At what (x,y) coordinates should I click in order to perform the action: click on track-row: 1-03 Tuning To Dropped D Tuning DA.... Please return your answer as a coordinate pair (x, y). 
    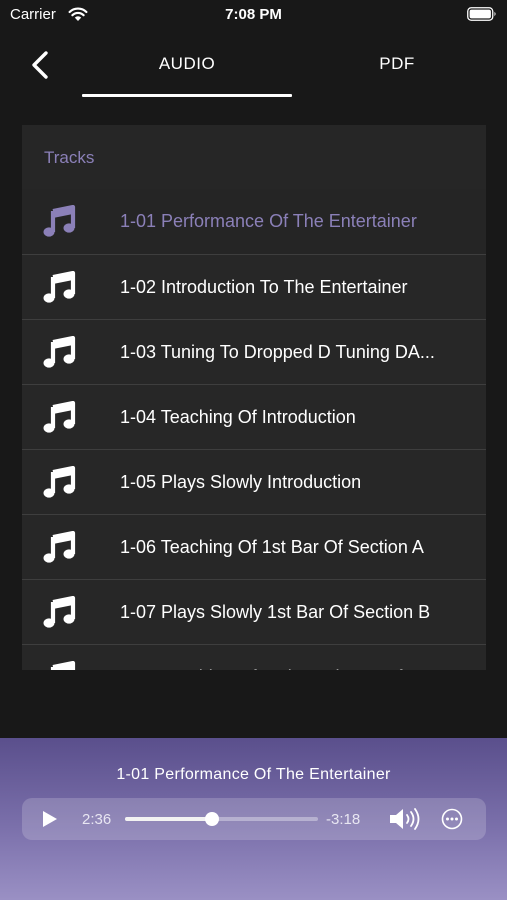
    Looking at the image, I should click on (254, 351).